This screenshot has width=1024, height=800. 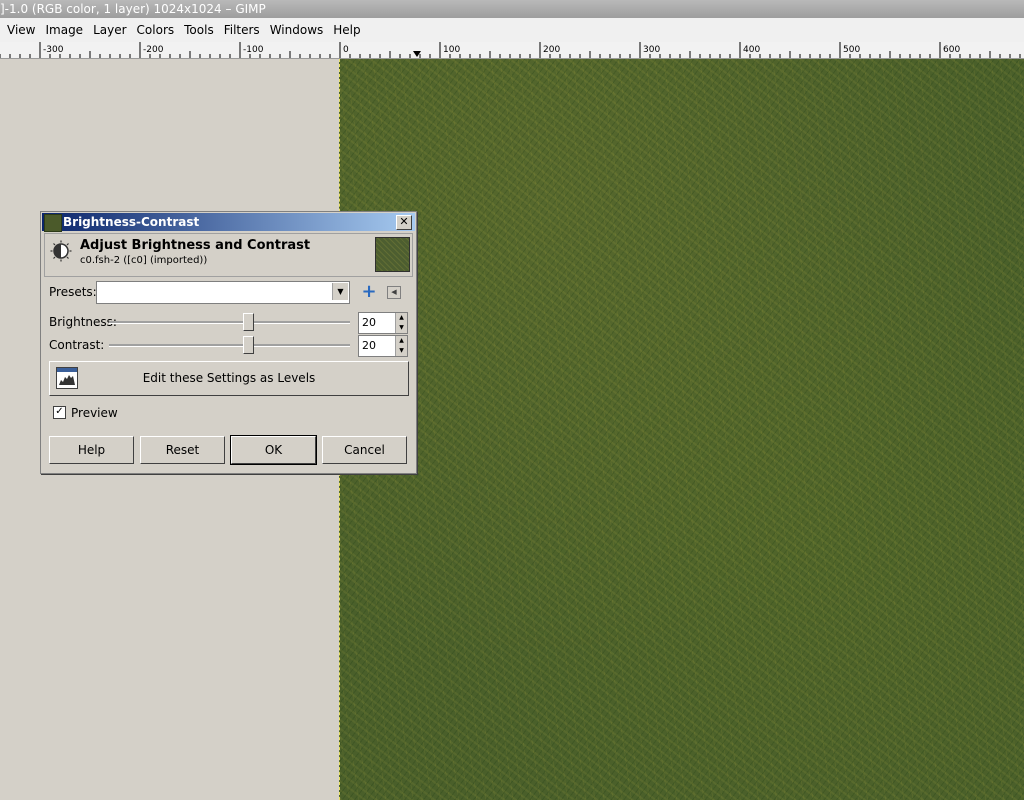 What do you see at coordinates (195, 245) in the screenshot?
I see `dialog-heading: Adjust Brightness and Contrast` at bounding box center [195, 245].